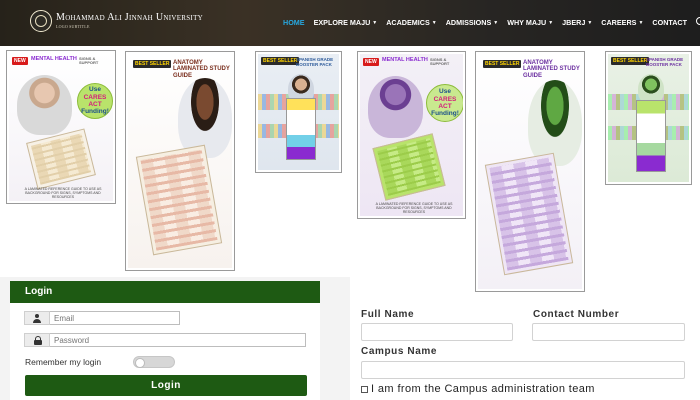 This screenshot has height=400, width=700. Describe the element at coordinates (73, 26) in the screenshot. I see `logo-subtitle: LOGO SUBTITLE` at that location.